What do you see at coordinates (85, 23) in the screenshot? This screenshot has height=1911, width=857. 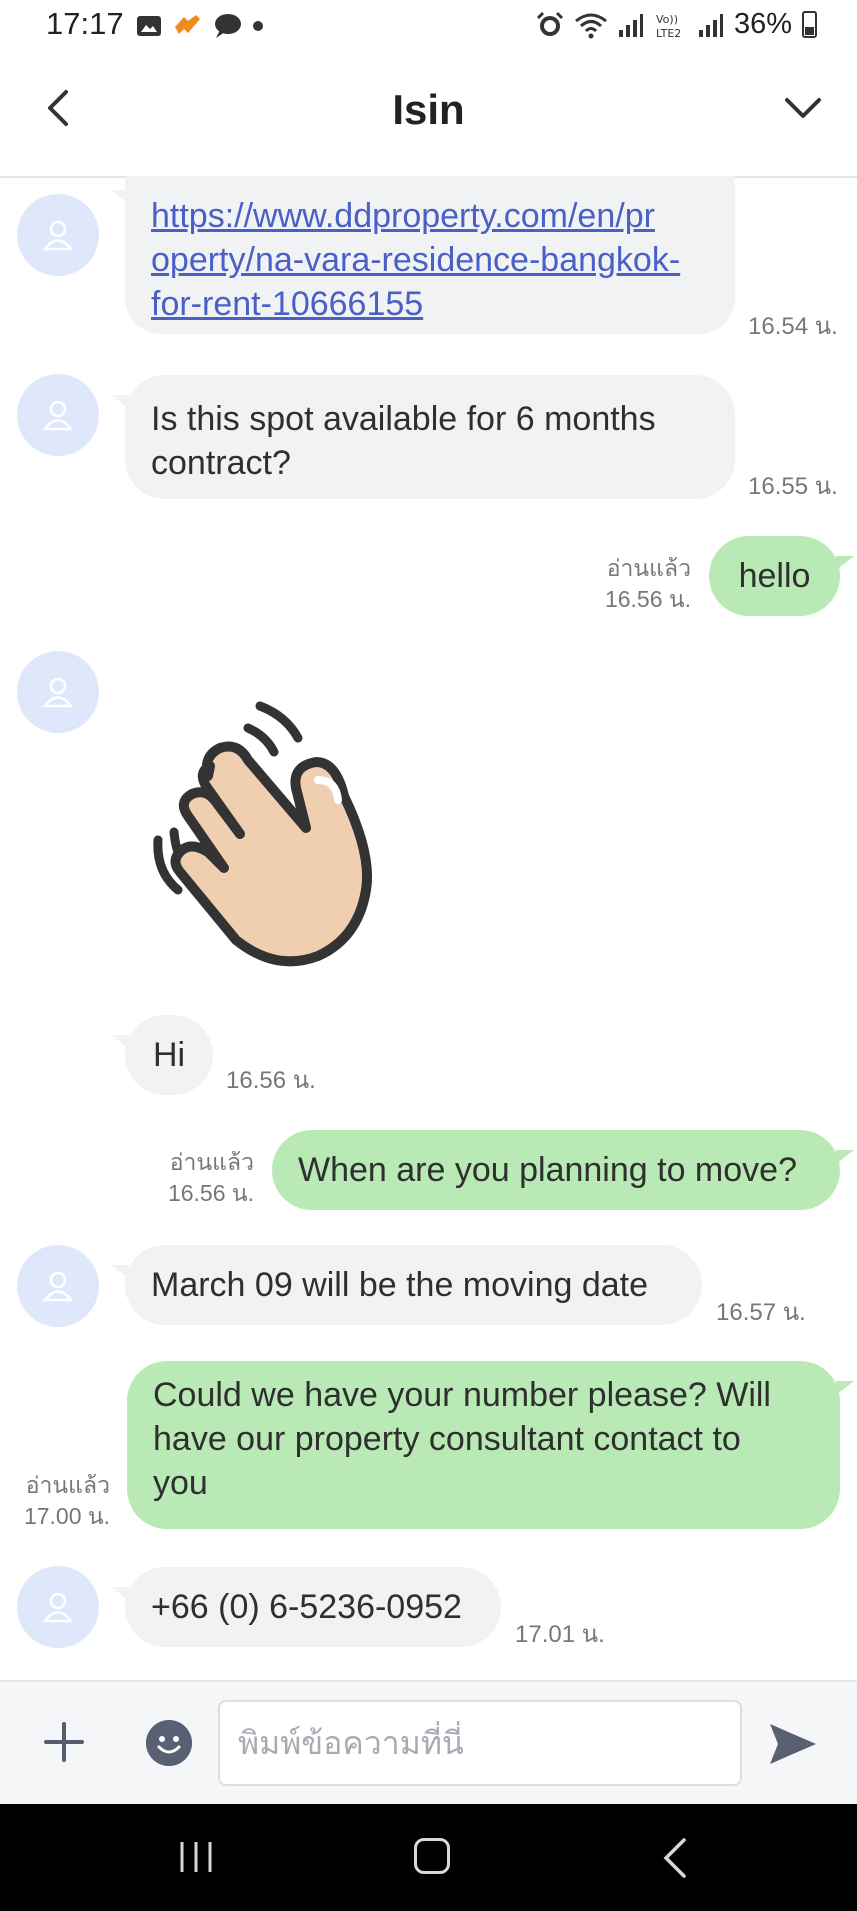 I see `status-time: 17:17` at bounding box center [85, 23].